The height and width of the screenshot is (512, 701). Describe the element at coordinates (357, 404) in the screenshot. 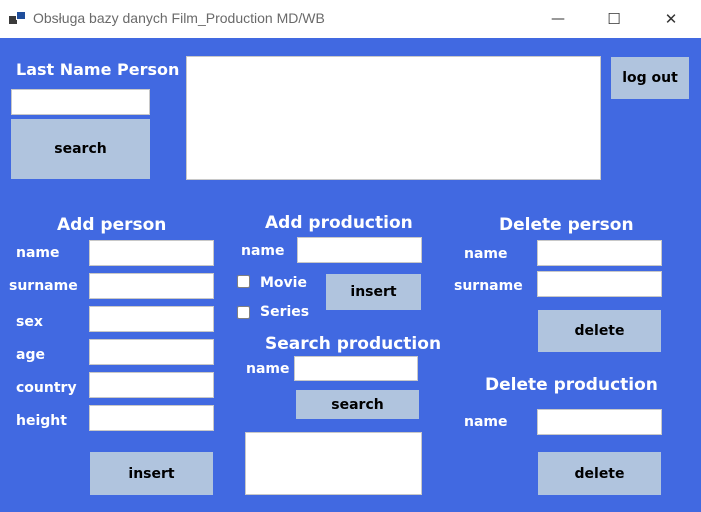

I see `search-production-button: search` at that location.